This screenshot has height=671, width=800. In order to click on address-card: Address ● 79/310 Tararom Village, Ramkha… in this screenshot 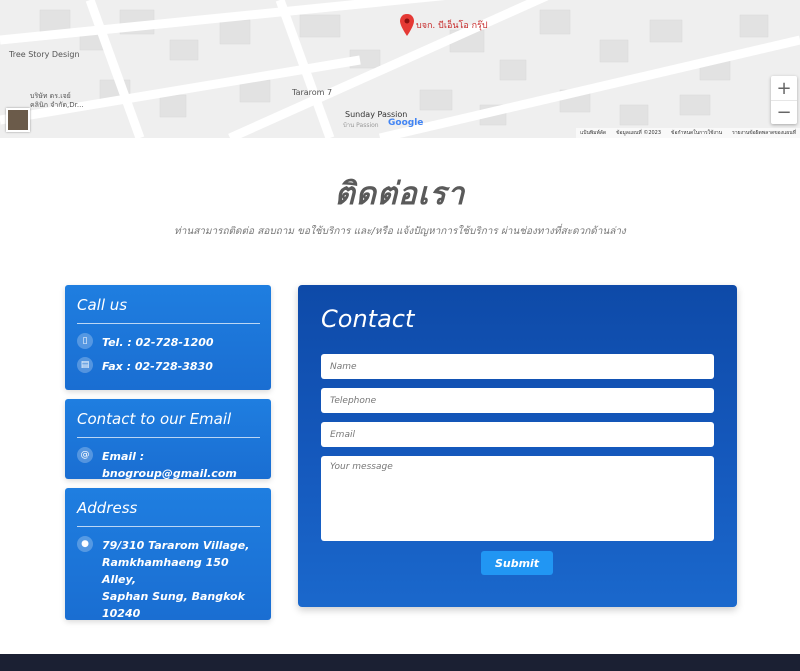, I will do `click(168, 554)`.